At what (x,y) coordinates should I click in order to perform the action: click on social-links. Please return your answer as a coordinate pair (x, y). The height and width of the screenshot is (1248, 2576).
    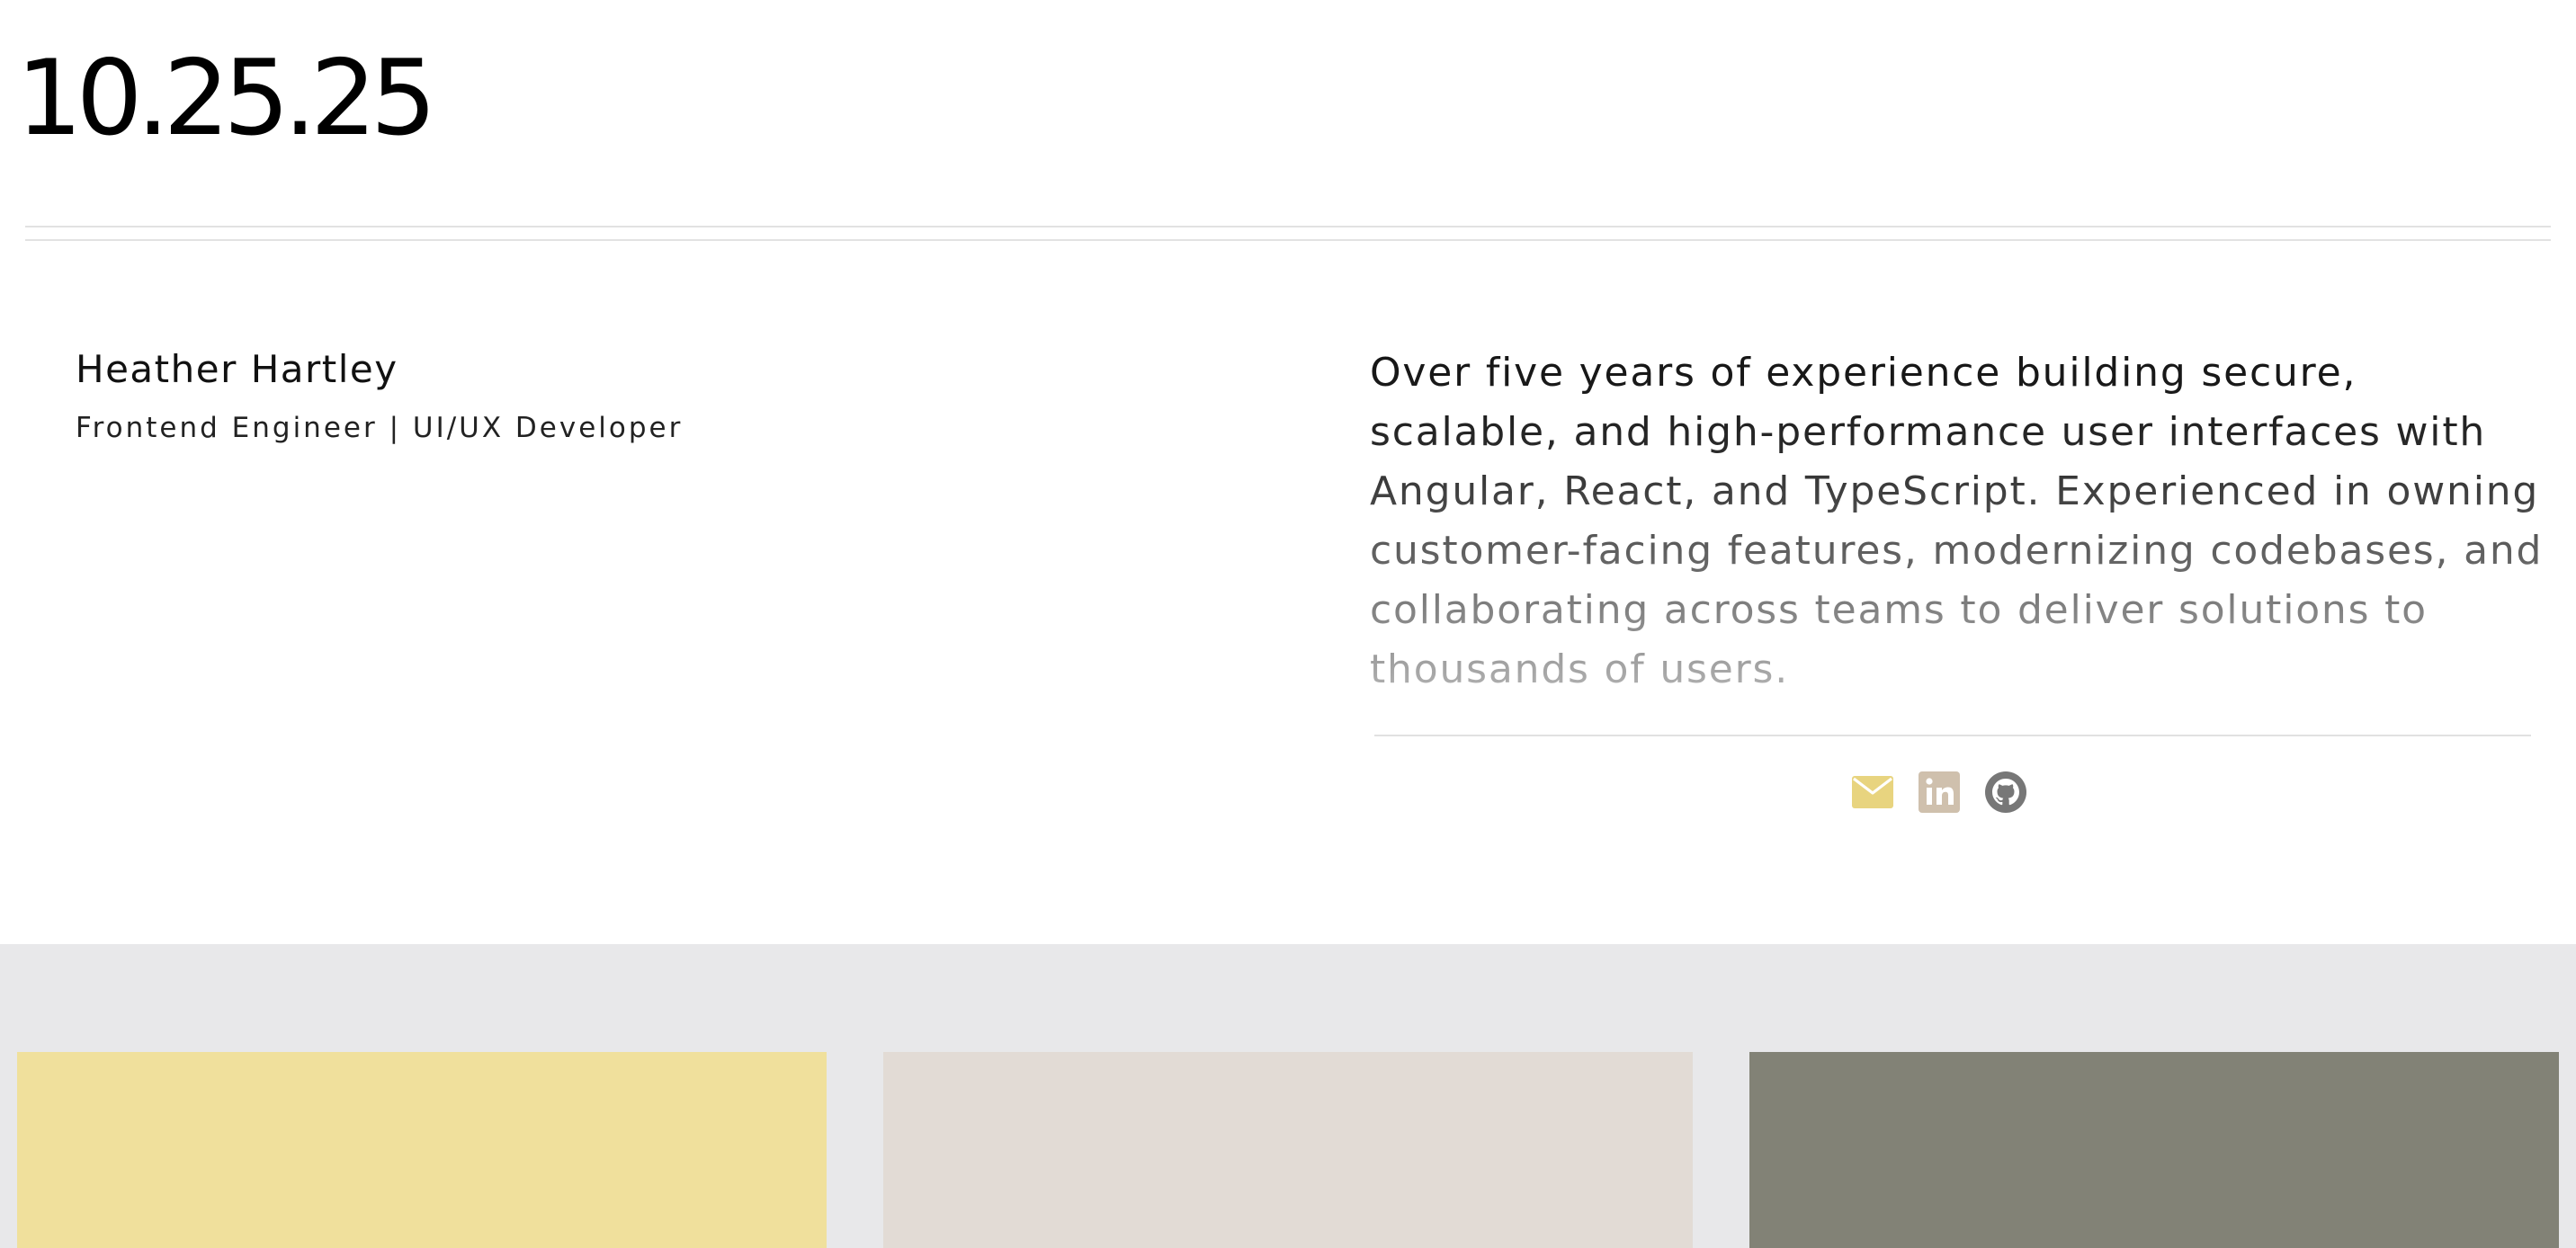
    Looking at the image, I should click on (1939, 793).